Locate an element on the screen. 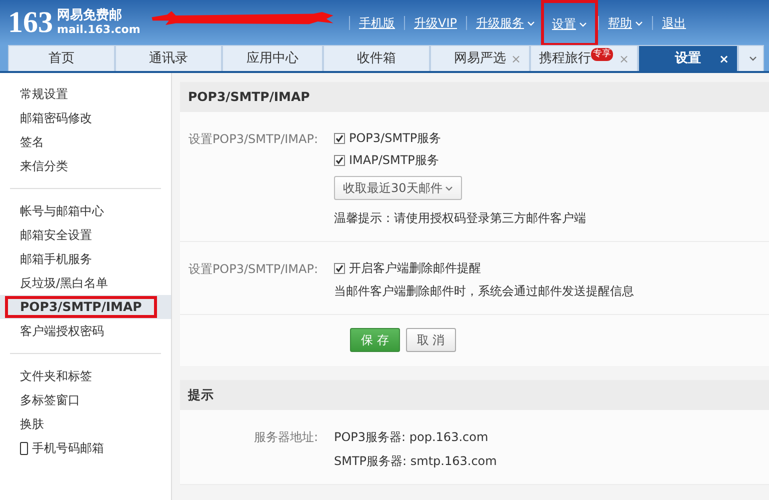  info-text: 当邮件客户端删除邮件时，系统会通过邮件发送提醒信息 is located at coordinates (484, 291).